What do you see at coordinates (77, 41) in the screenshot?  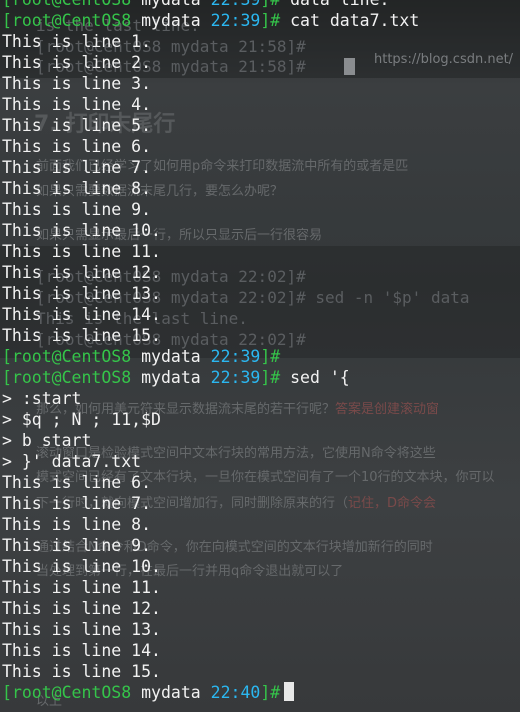 I see `output-line: This is line 1.` at bounding box center [77, 41].